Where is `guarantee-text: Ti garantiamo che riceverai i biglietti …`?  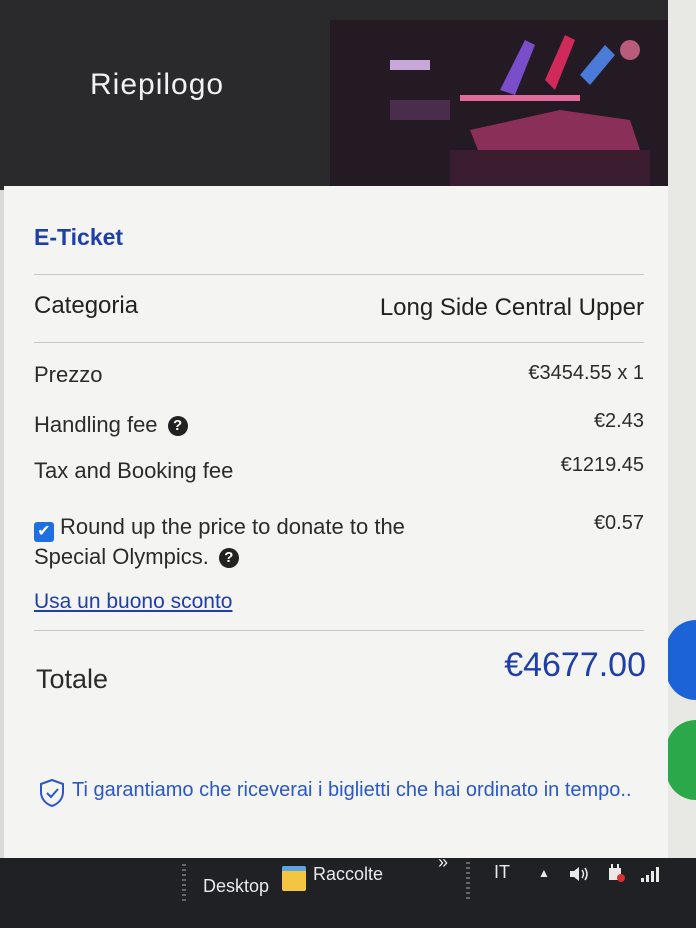
guarantee-text: Ti garantiamo che riceverai i biglietti … is located at coordinates (352, 790).